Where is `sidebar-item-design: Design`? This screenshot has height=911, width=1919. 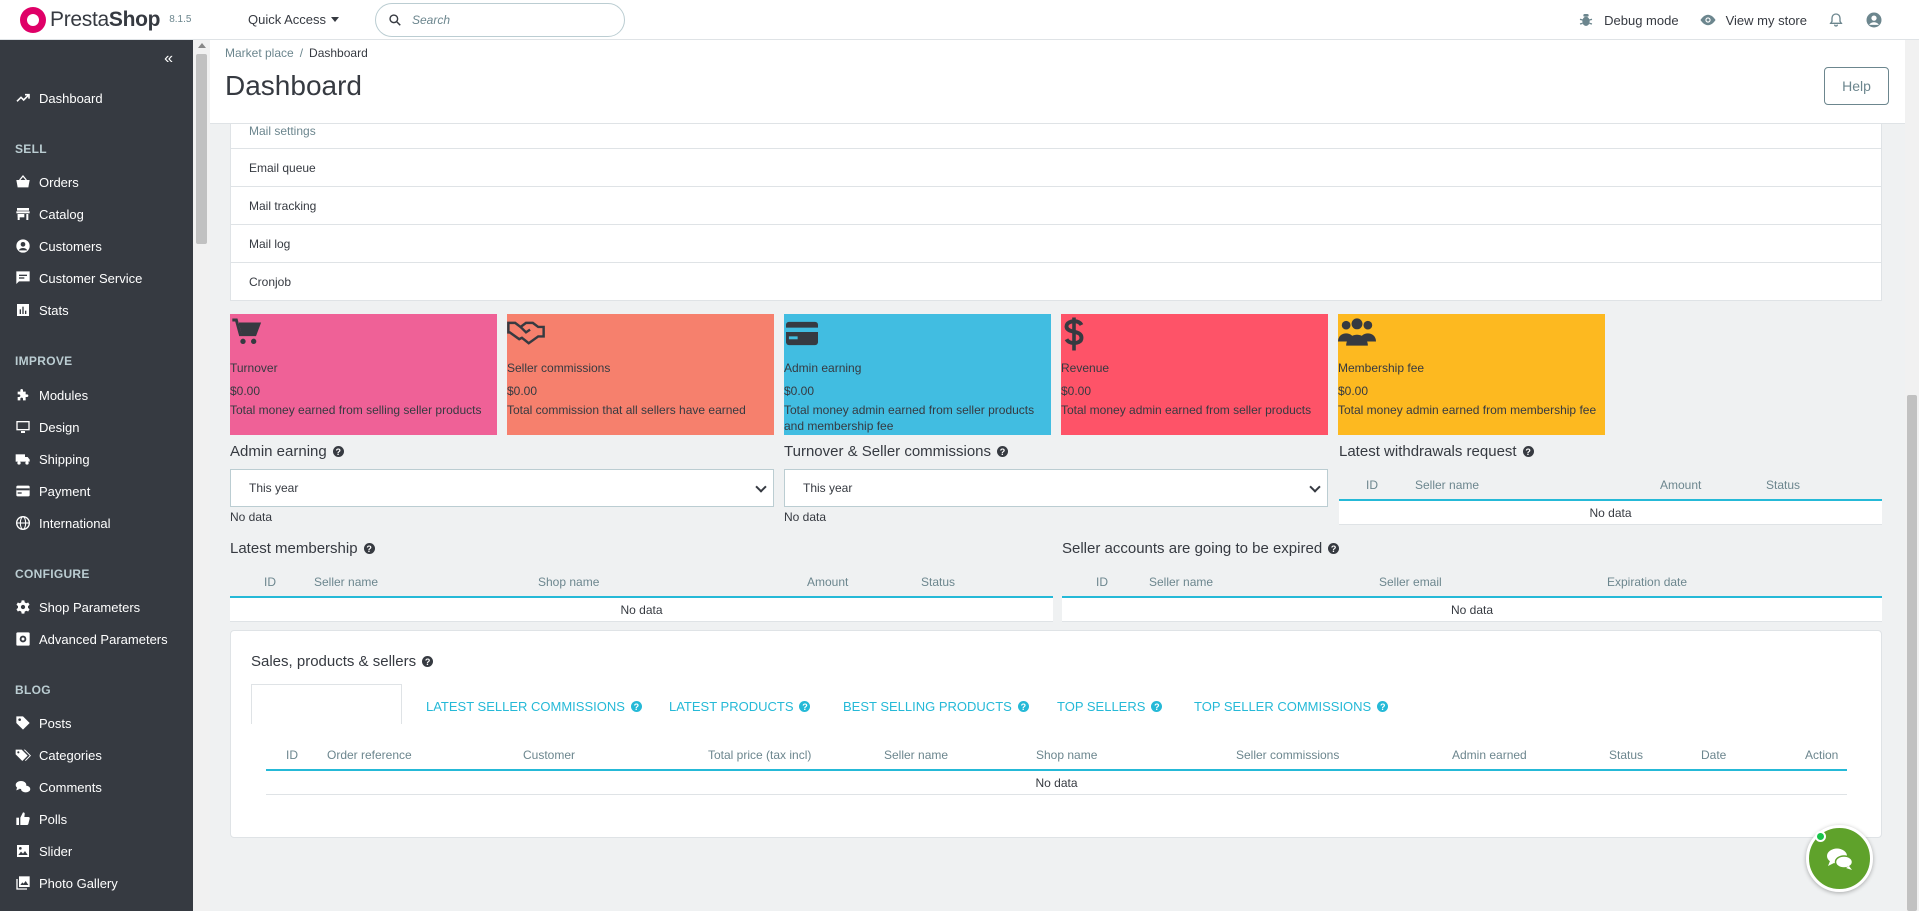
sidebar-item-design: Design is located at coordinates (47, 427).